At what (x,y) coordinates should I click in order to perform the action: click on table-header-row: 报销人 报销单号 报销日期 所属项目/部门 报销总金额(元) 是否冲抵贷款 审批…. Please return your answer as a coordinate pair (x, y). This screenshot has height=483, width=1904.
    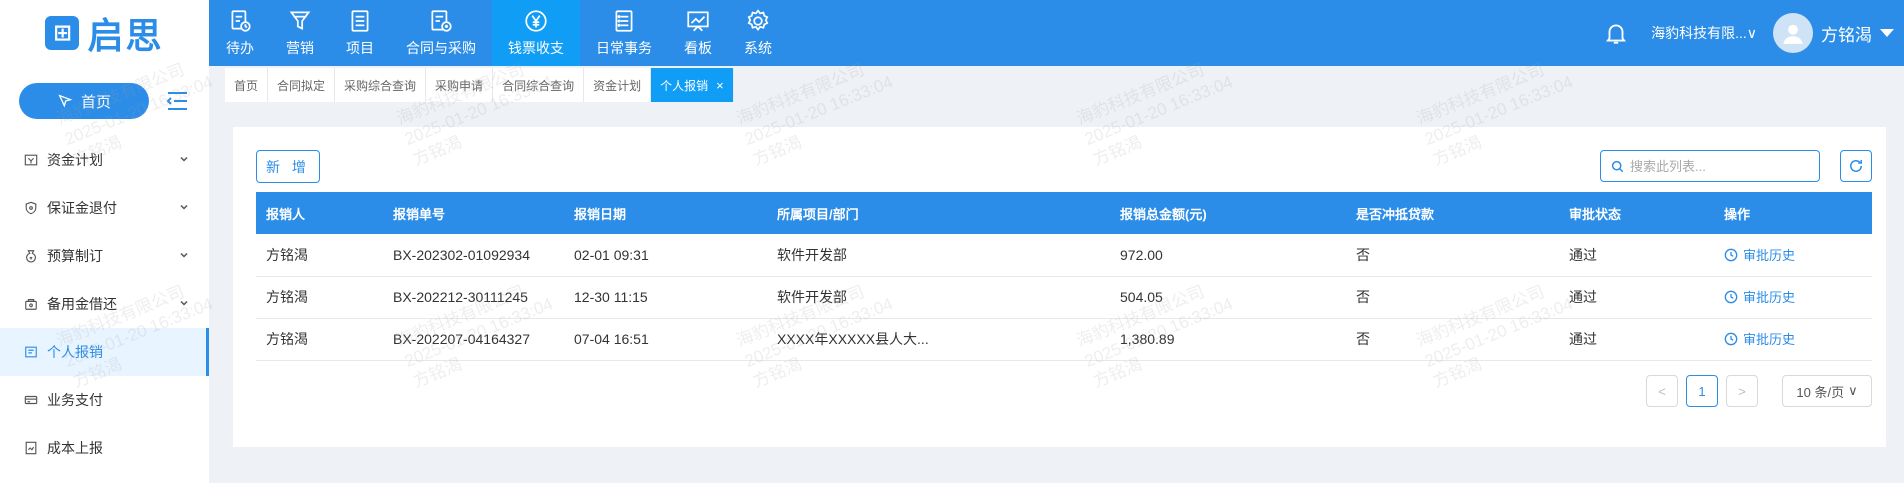
    Looking at the image, I should click on (1064, 213).